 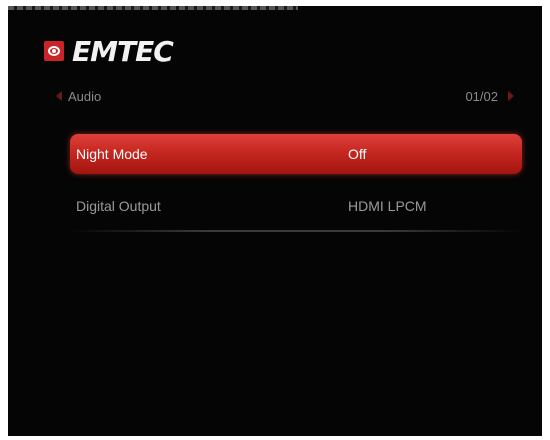 I want to click on chevron-left-icon, so click(x=59, y=96).